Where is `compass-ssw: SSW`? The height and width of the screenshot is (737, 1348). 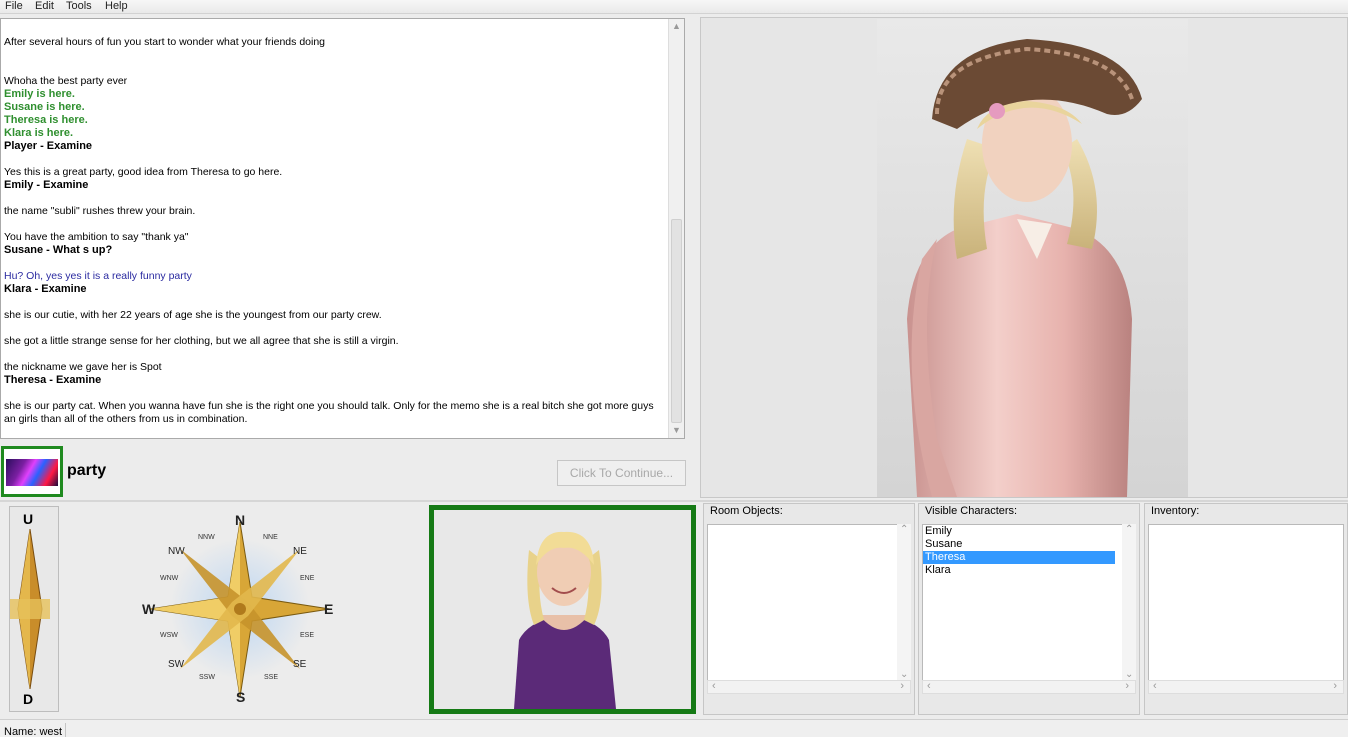
compass-ssw: SSW is located at coordinates (207, 677).